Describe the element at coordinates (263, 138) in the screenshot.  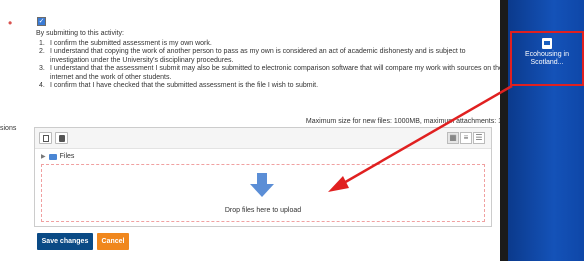
I see `file-manager-toolbar: ▦ ≡ ☰` at that location.